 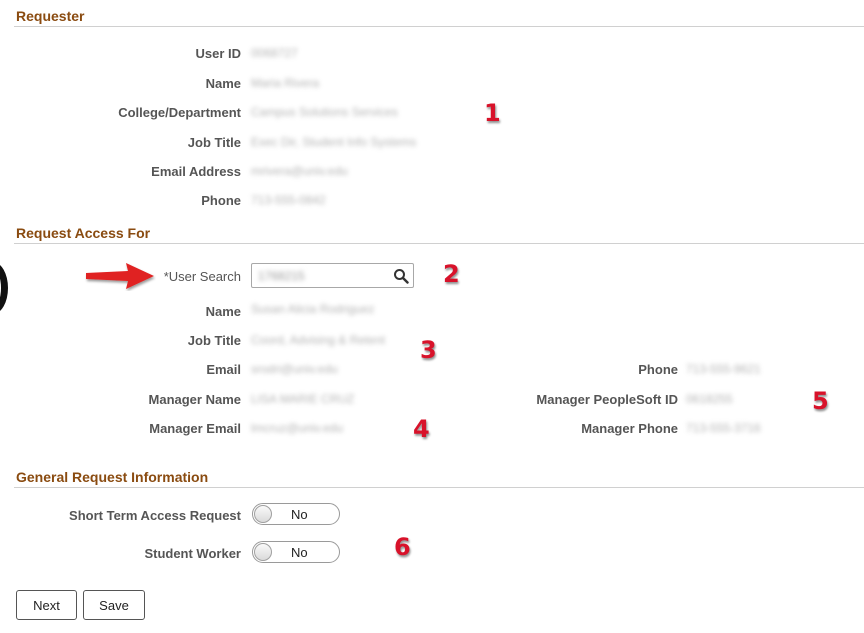 What do you see at coordinates (402, 547) in the screenshot?
I see `callout-6: 6` at bounding box center [402, 547].